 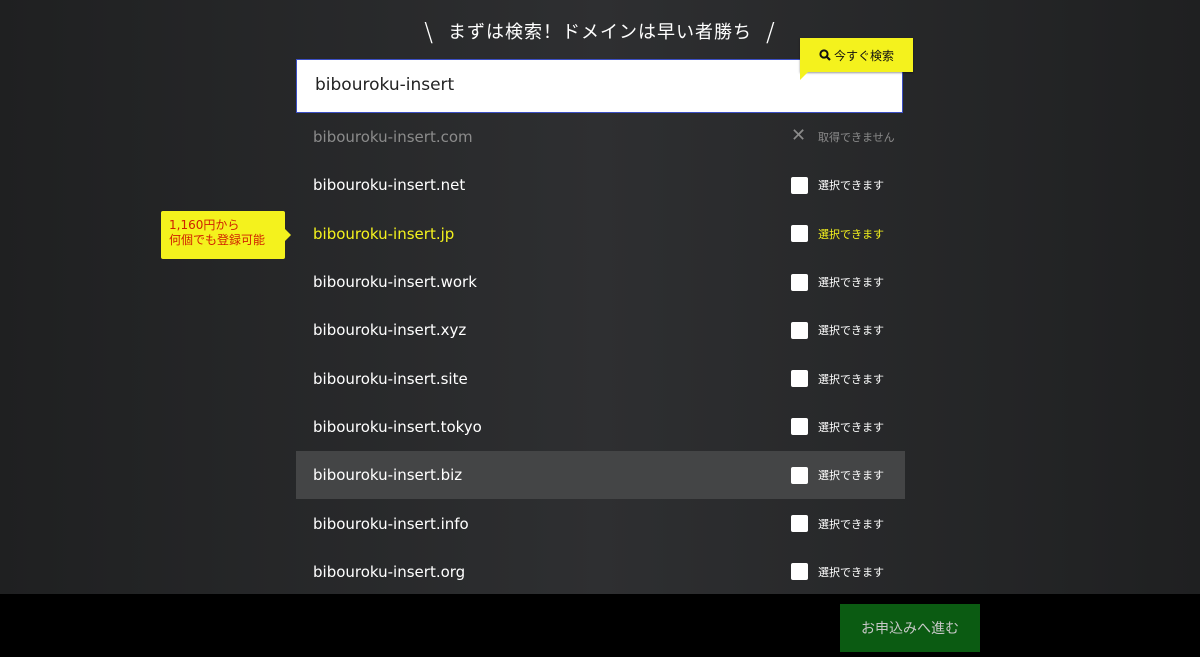 I want to click on domain-row: bibouroku-insert.net 選択できます, so click(x=600, y=185).